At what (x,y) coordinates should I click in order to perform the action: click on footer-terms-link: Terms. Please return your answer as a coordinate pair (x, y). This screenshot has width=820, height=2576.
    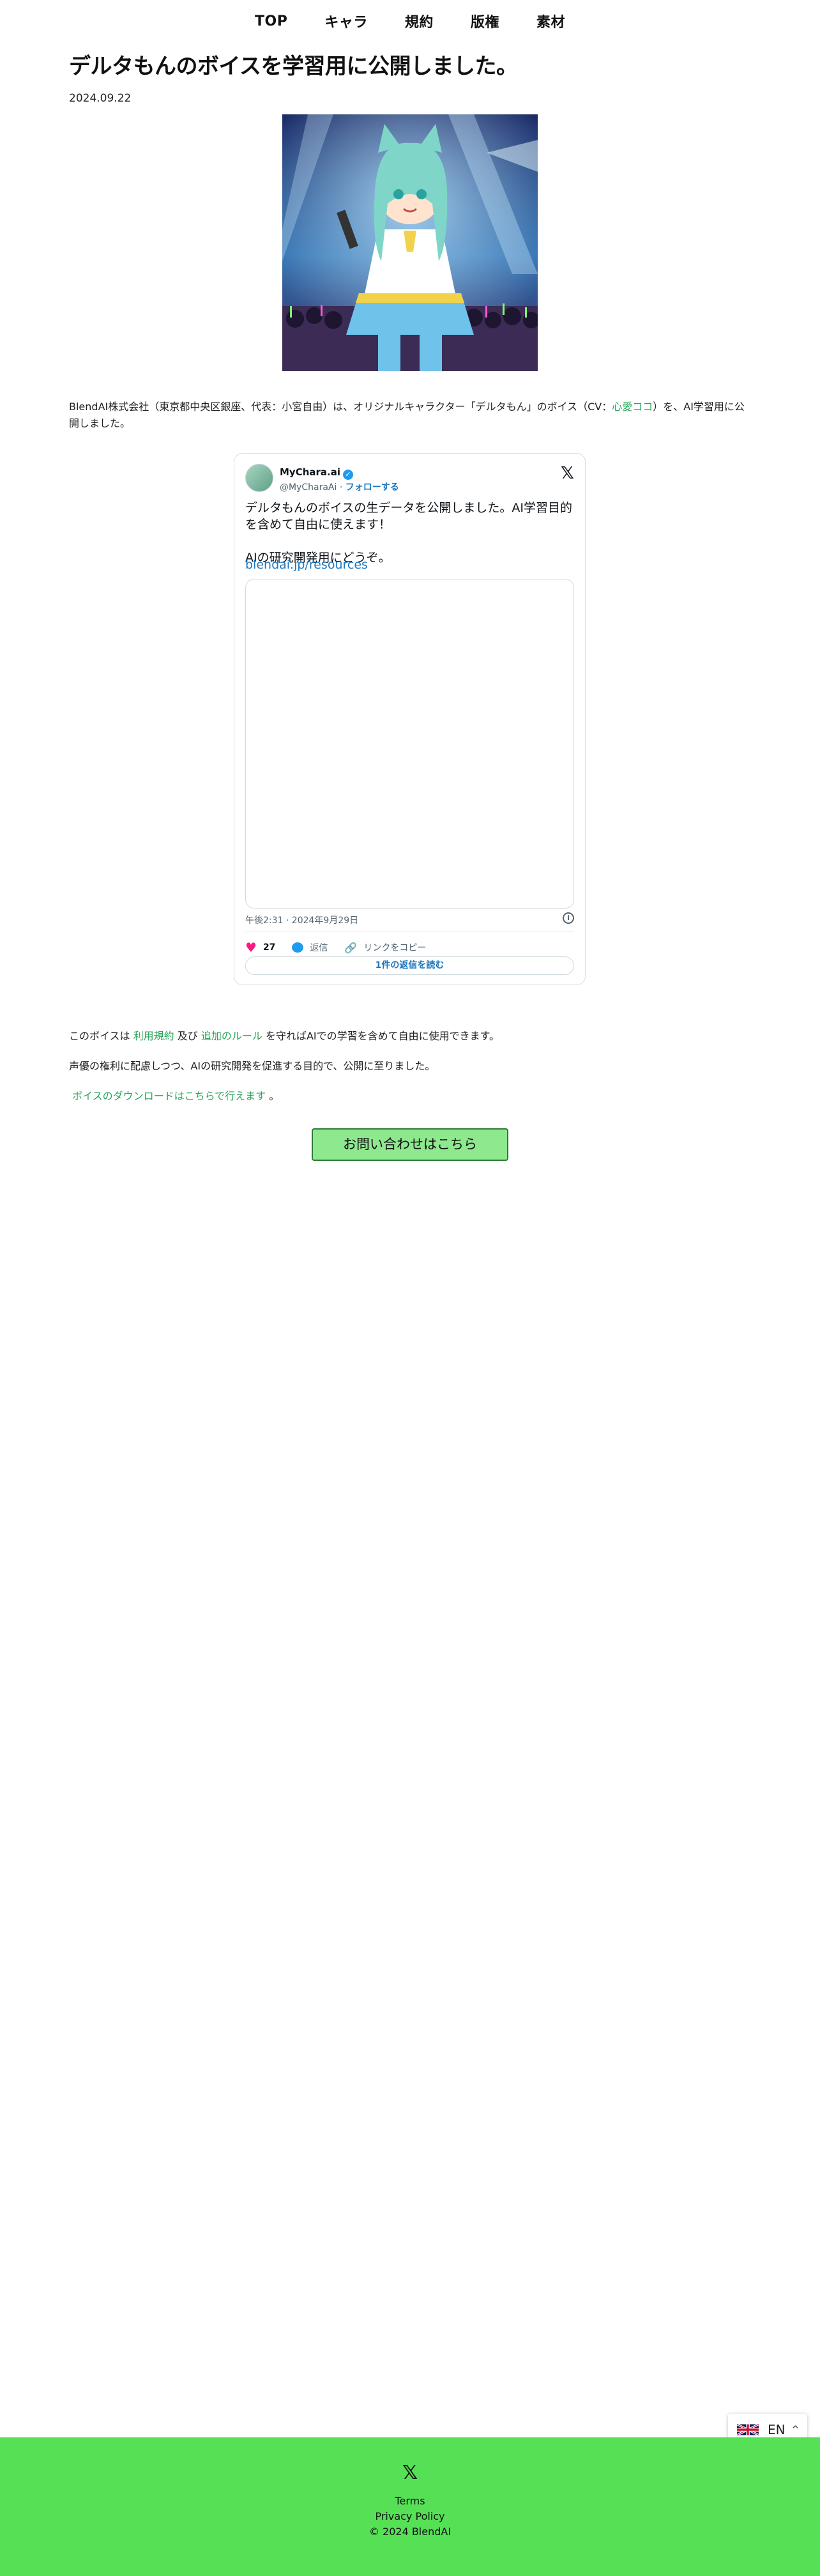
    Looking at the image, I should click on (410, 2501).